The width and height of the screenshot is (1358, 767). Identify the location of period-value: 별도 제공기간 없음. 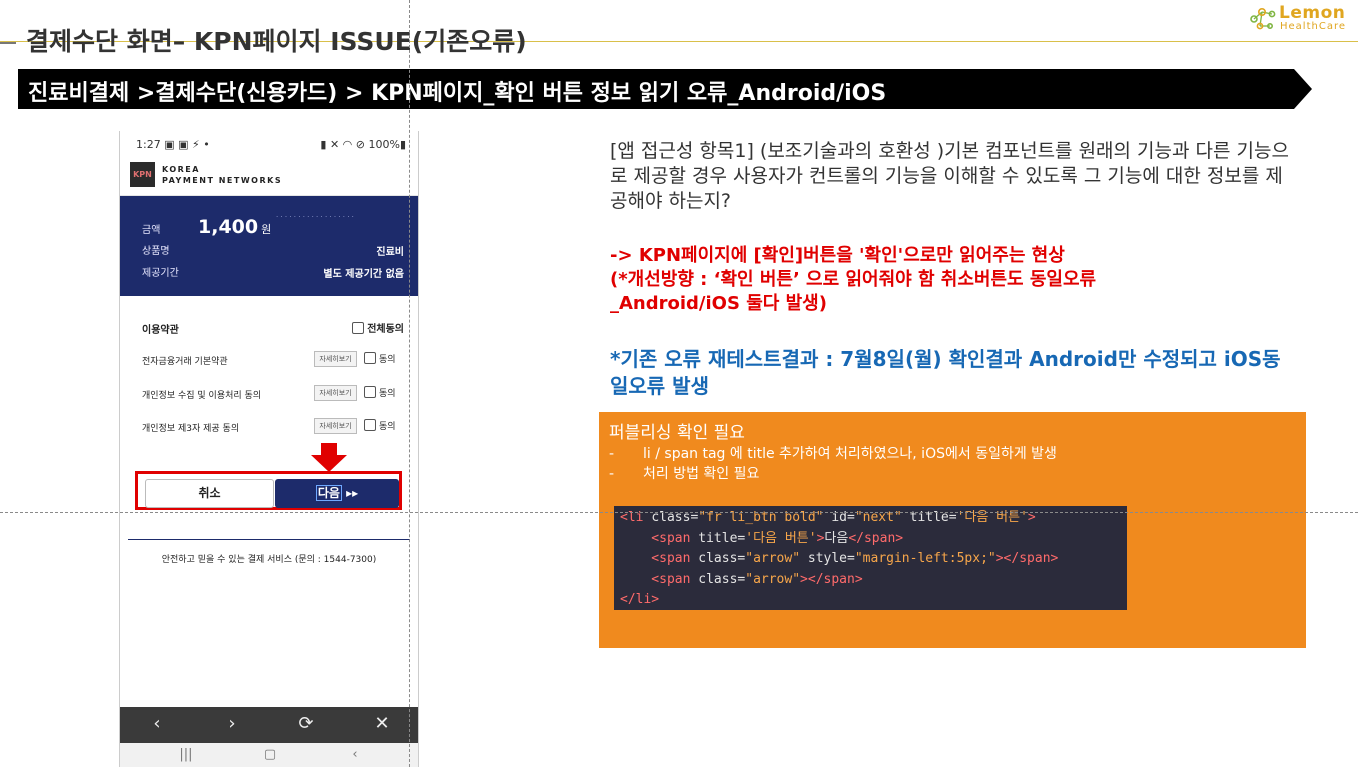
(363, 274).